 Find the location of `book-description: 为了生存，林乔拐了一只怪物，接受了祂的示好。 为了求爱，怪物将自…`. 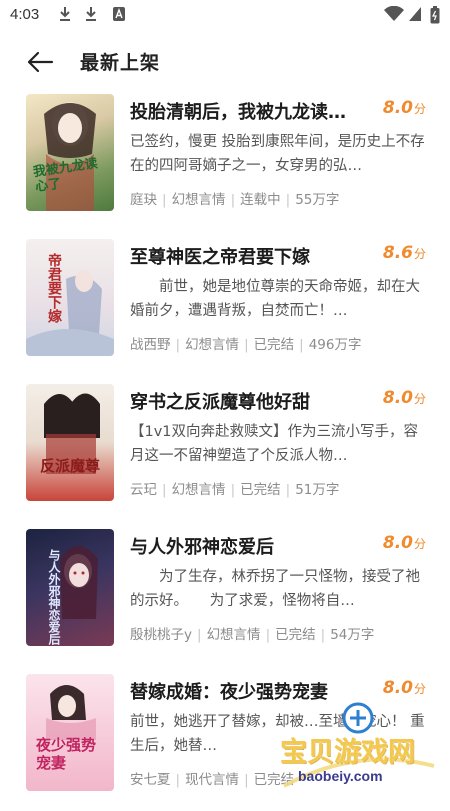

book-description: 为了生存，林乔拐了一只怪物，接受了祂的示好。 为了求爱，怪物将自… is located at coordinates (275, 589).